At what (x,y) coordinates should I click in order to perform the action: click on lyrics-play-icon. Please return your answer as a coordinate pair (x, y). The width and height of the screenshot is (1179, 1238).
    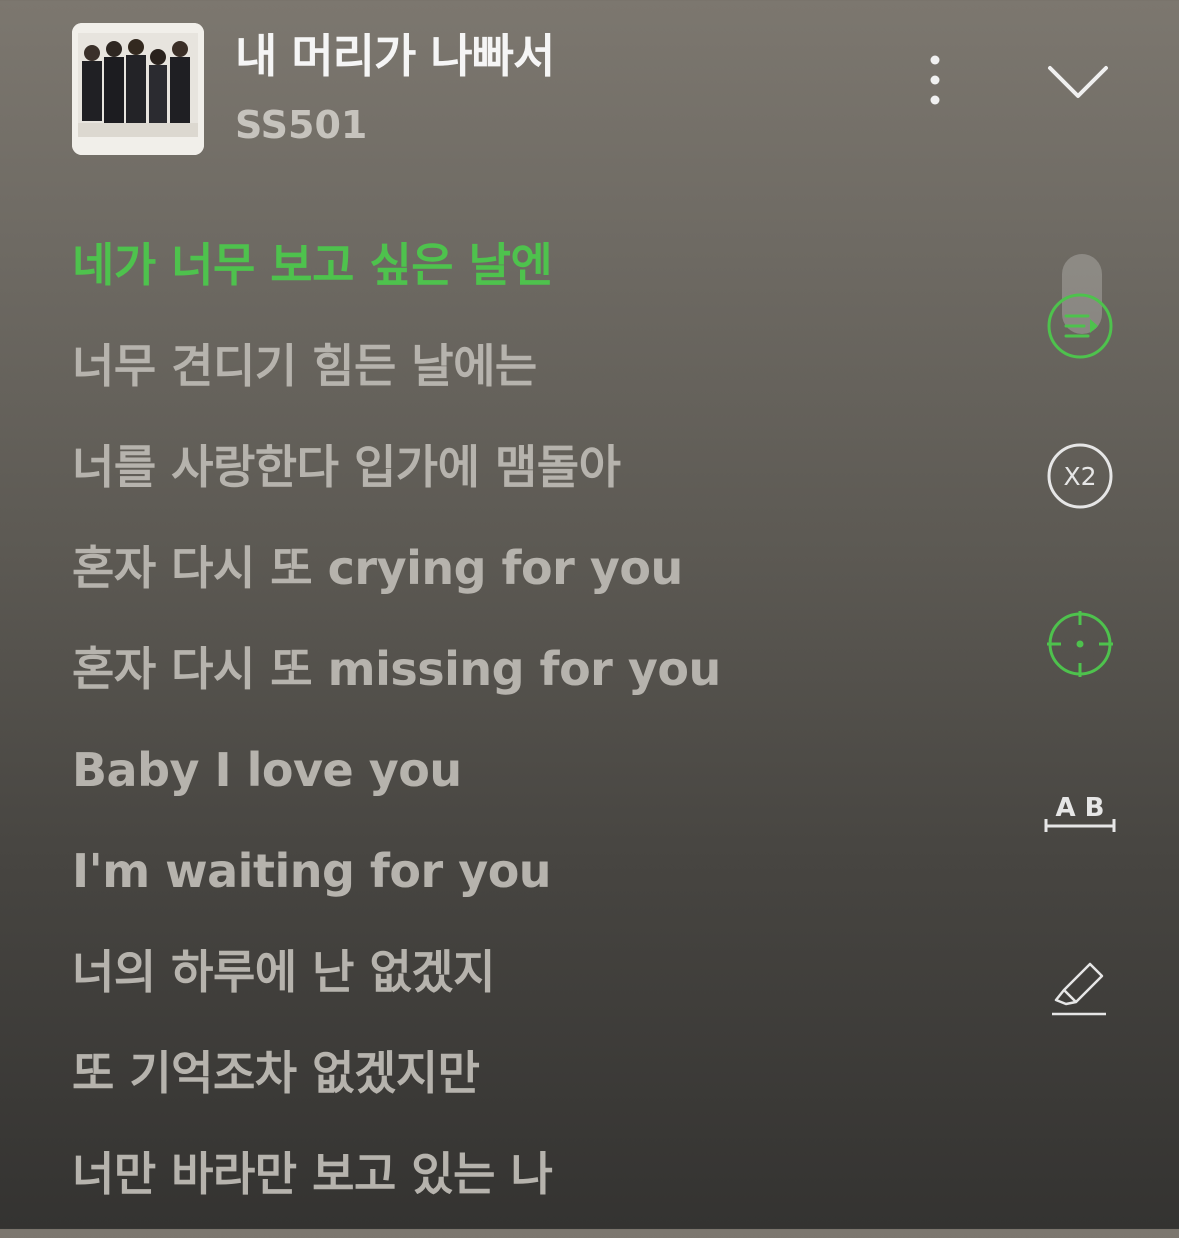
    Looking at the image, I should click on (1080, 326).